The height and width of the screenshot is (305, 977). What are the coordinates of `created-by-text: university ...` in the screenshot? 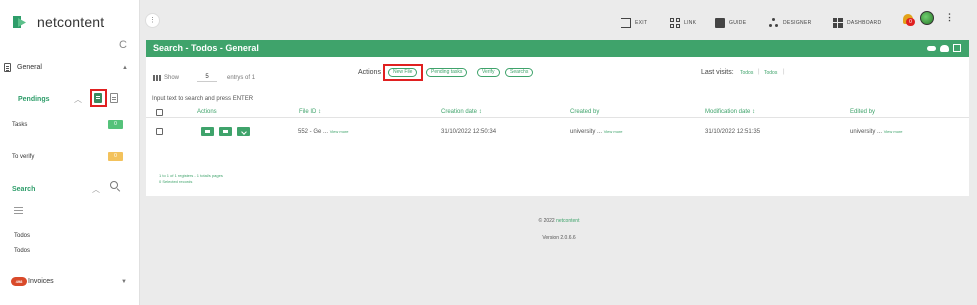 It's located at (586, 132).